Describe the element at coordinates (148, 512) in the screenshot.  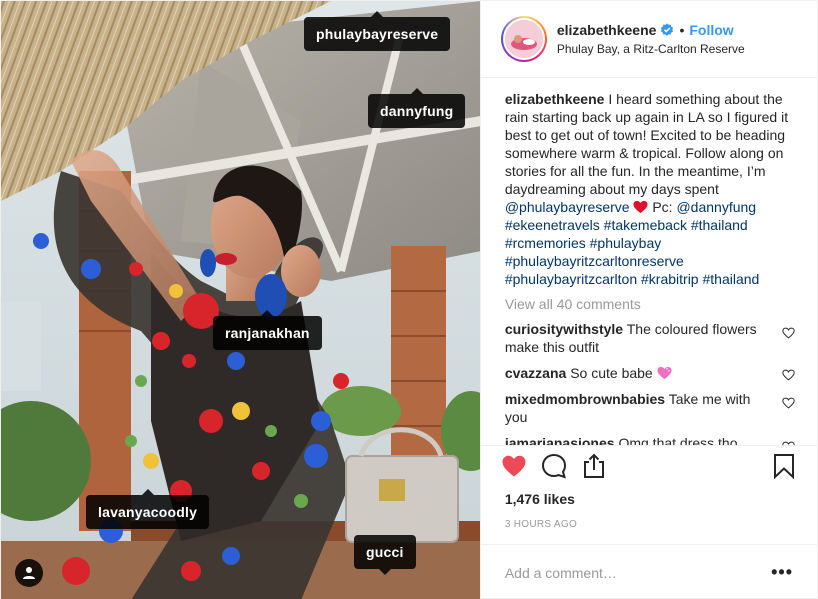
I see `photo-tag-label: lavanyacoodly` at that location.